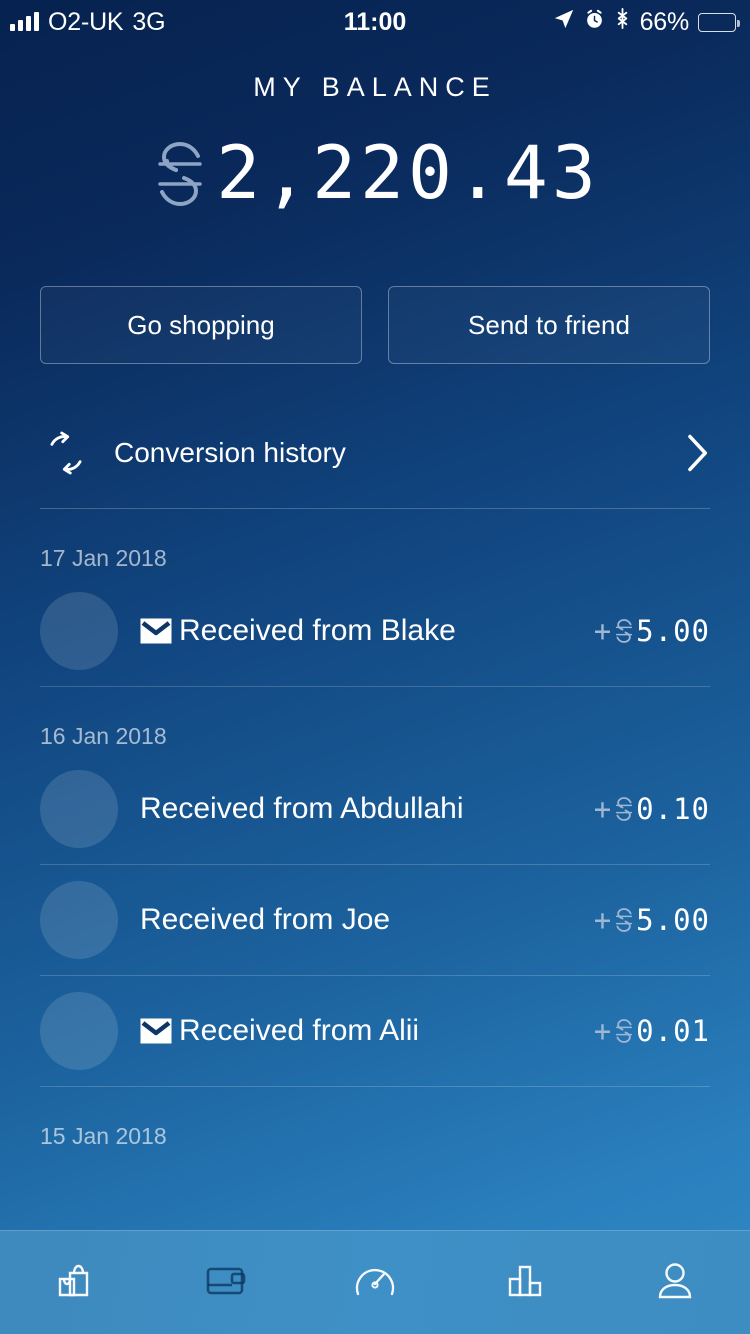  I want to click on transaction-label: Received from Alii, so click(299, 1030).